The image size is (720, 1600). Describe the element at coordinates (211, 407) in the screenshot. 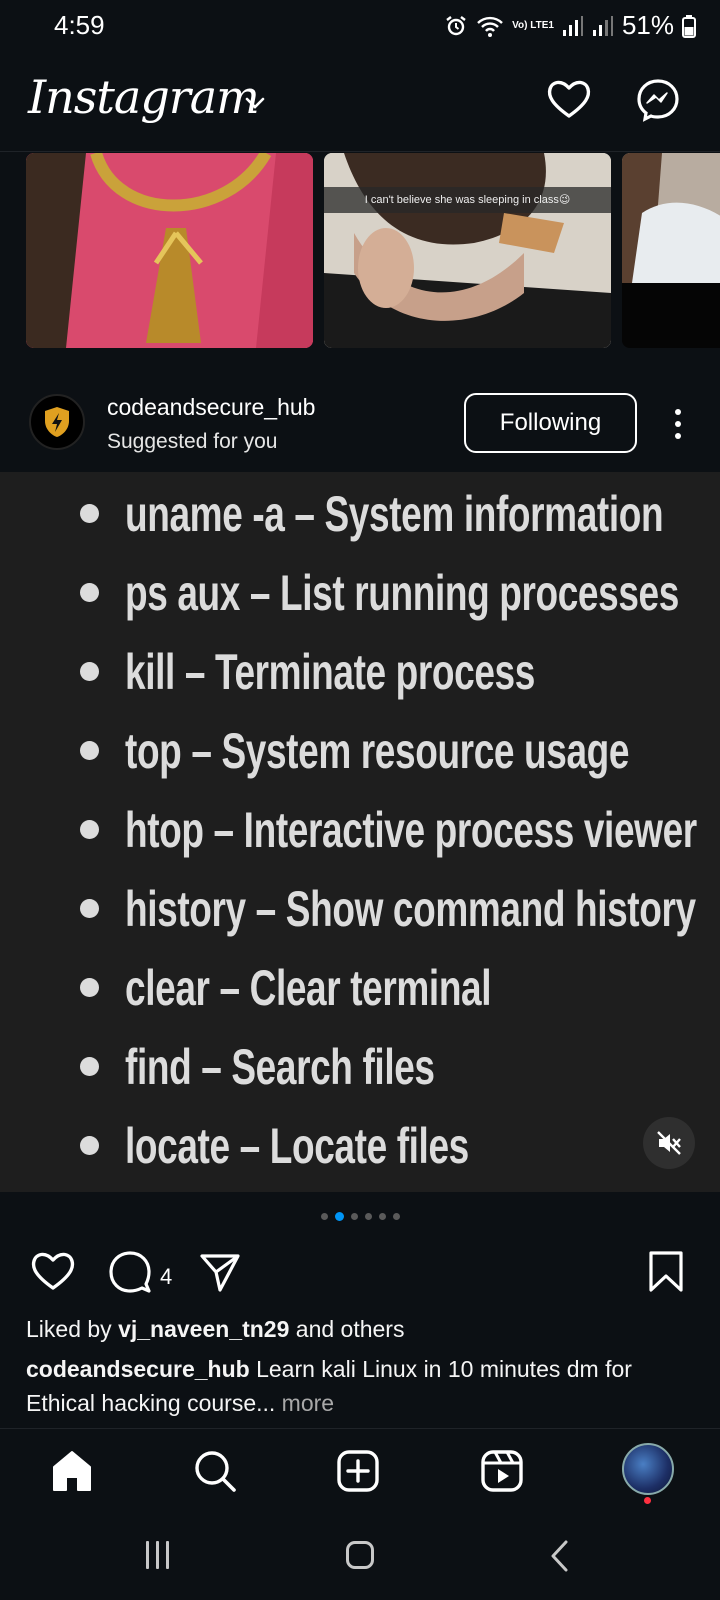

I see `post-username: codeandsecure_hub` at that location.